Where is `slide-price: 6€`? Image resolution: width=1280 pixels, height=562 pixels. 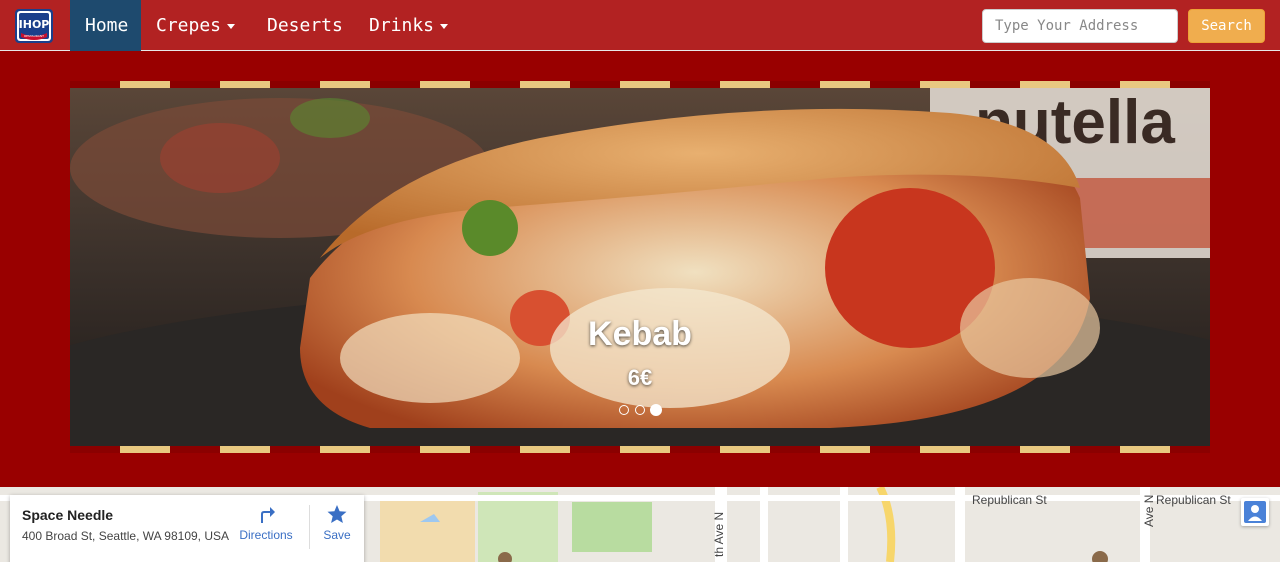
slide-price: 6€ is located at coordinates (640, 377).